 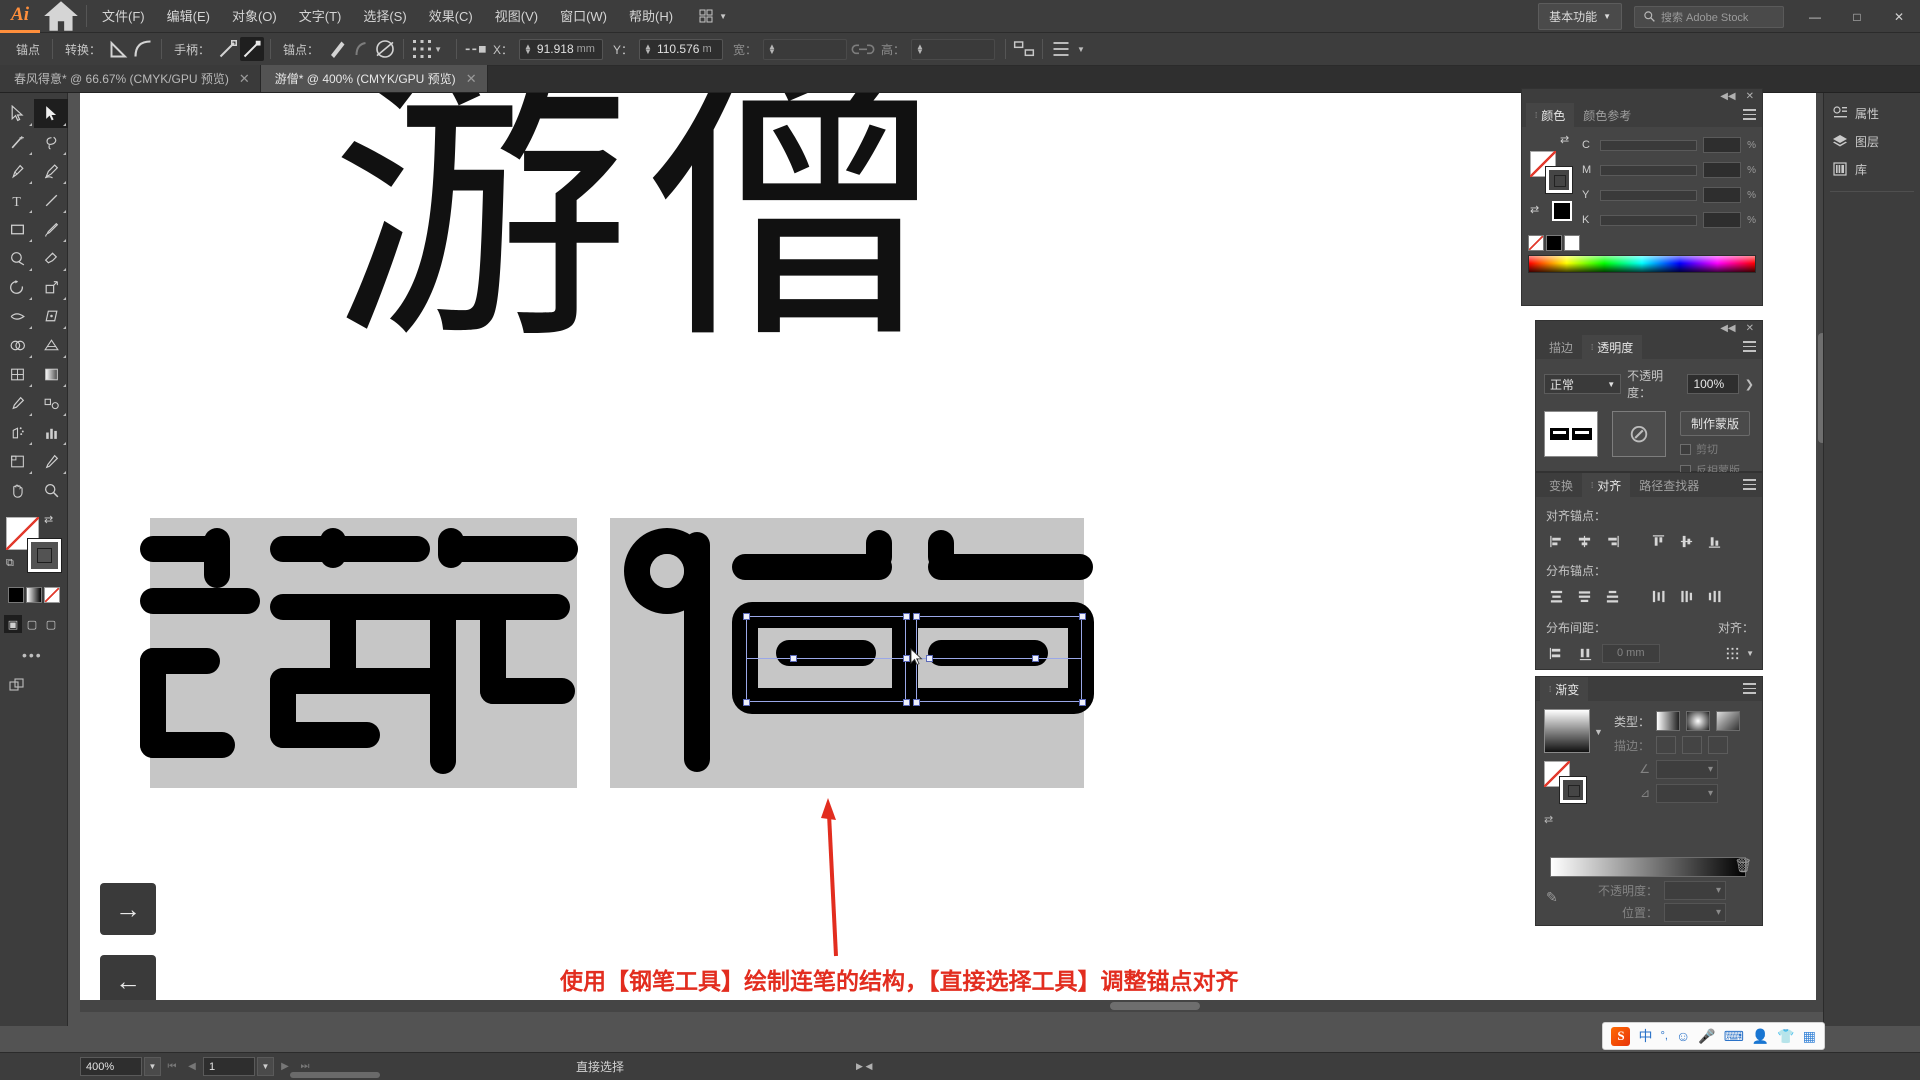 I want to click on black-slider, so click(x=1649, y=220).